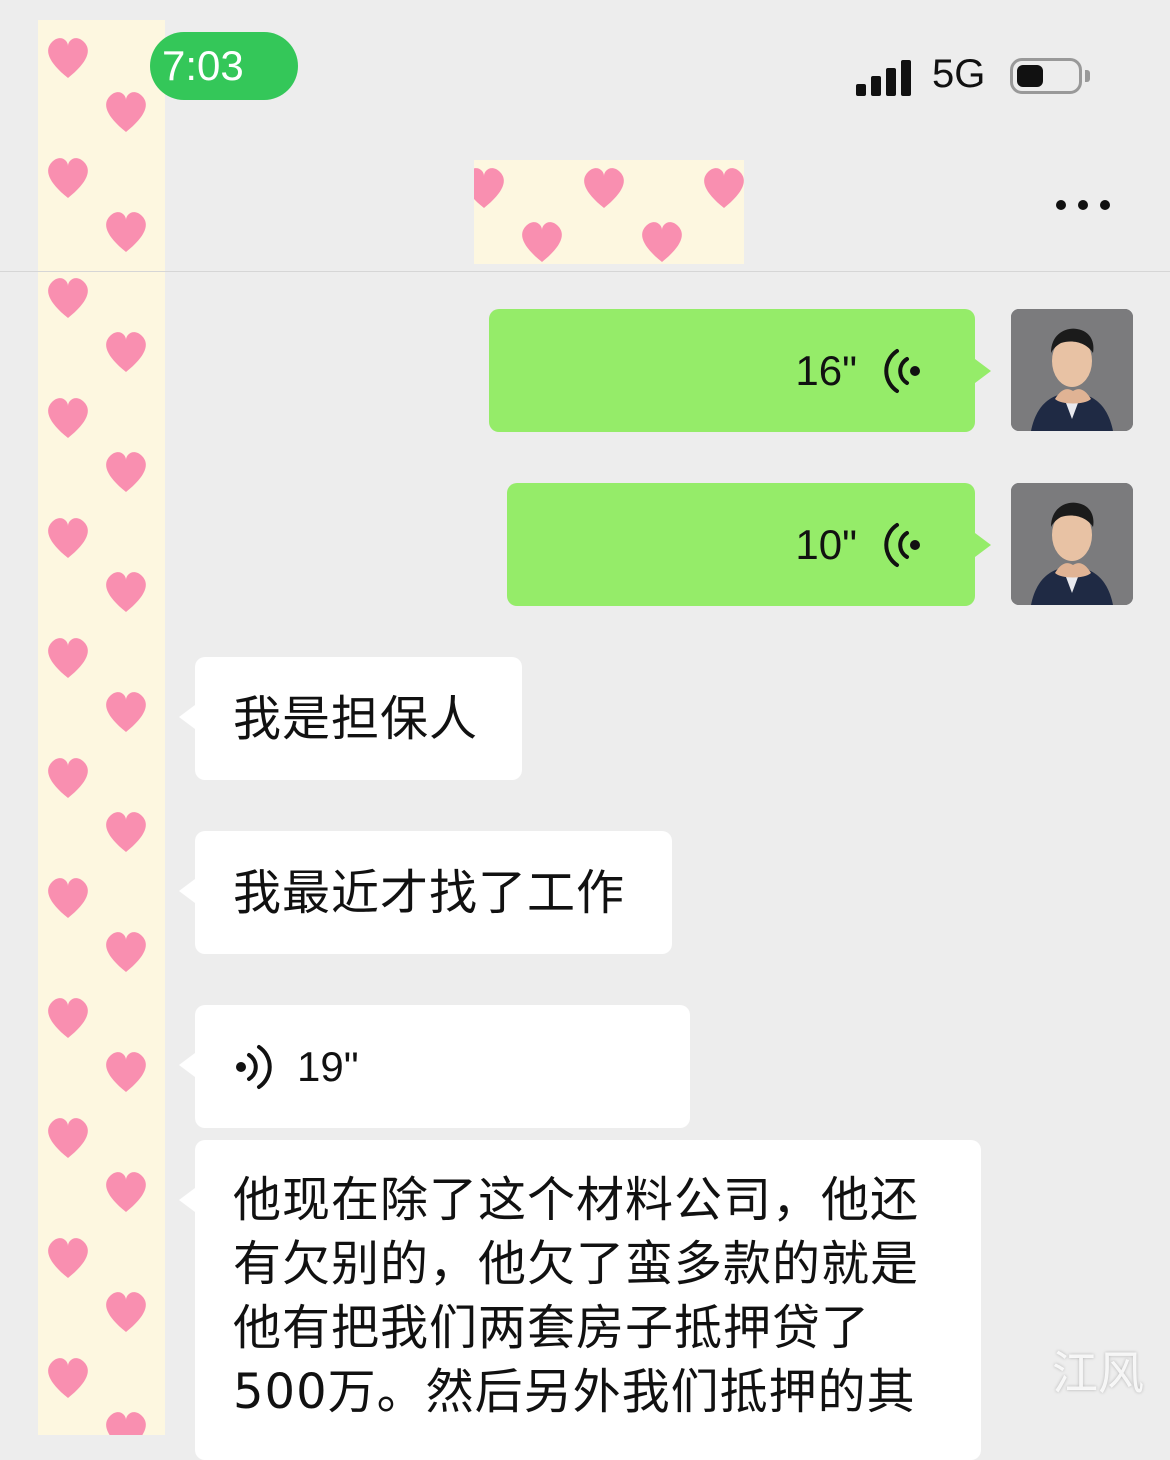  Describe the element at coordinates (886, 77) in the screenshot. I see `signal-strength-icon` at that location.